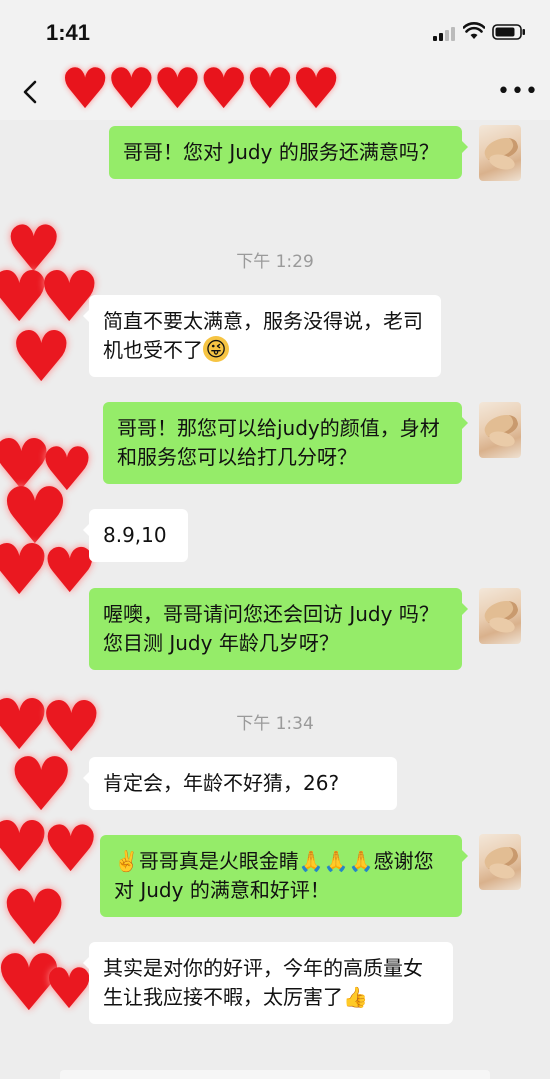 Image resolution: width=550 pixels, height=1079 pixels. I want to click on victory-hand-emoji: ✌️, so click(126, 861).